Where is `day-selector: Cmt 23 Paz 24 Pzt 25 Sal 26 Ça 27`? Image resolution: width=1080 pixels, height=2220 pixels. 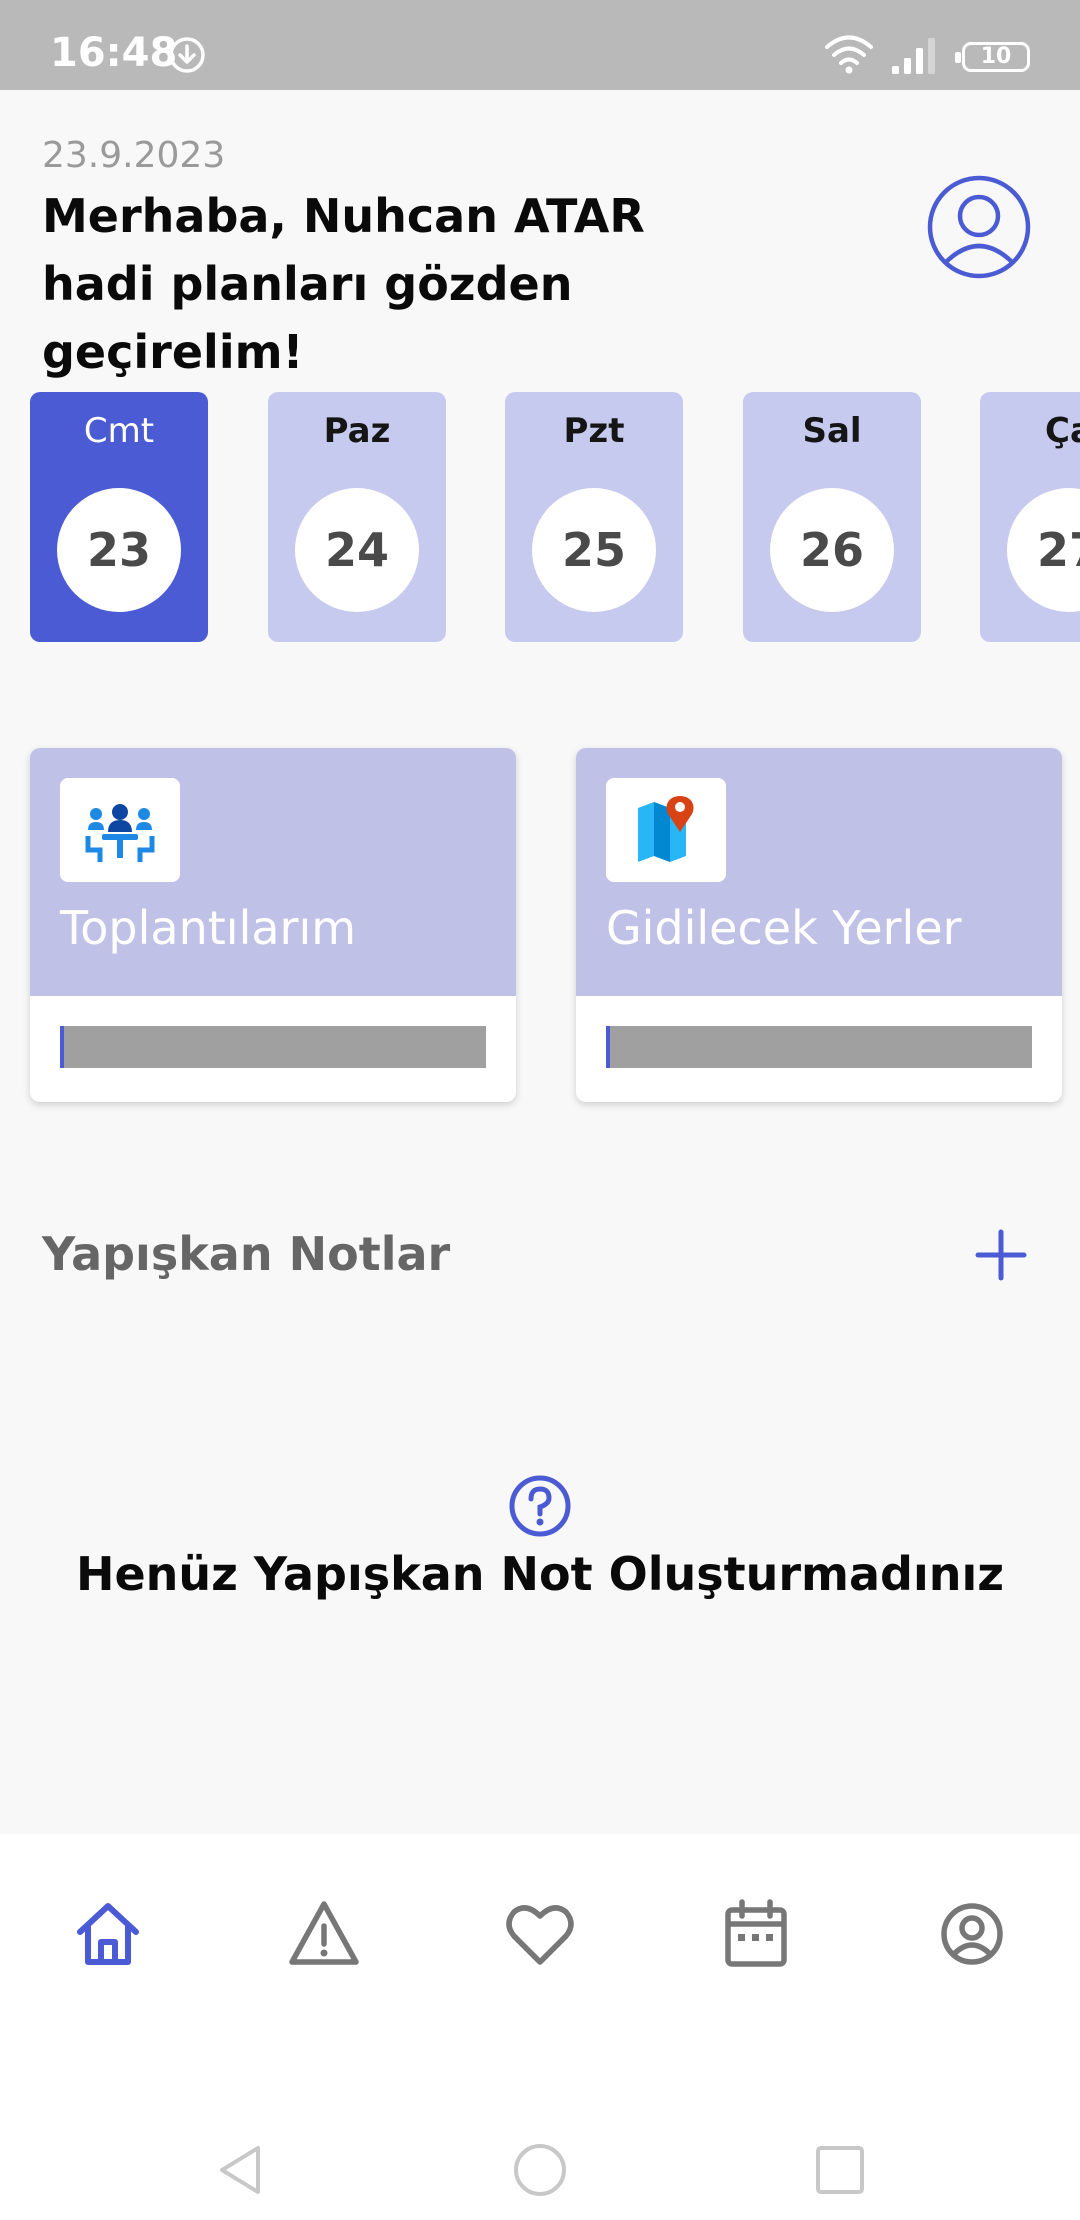 day-selector: Cmt 23 Paz 24 Pzt 25 Sal 26 Ça 27 is located at coordinates (540, 518).